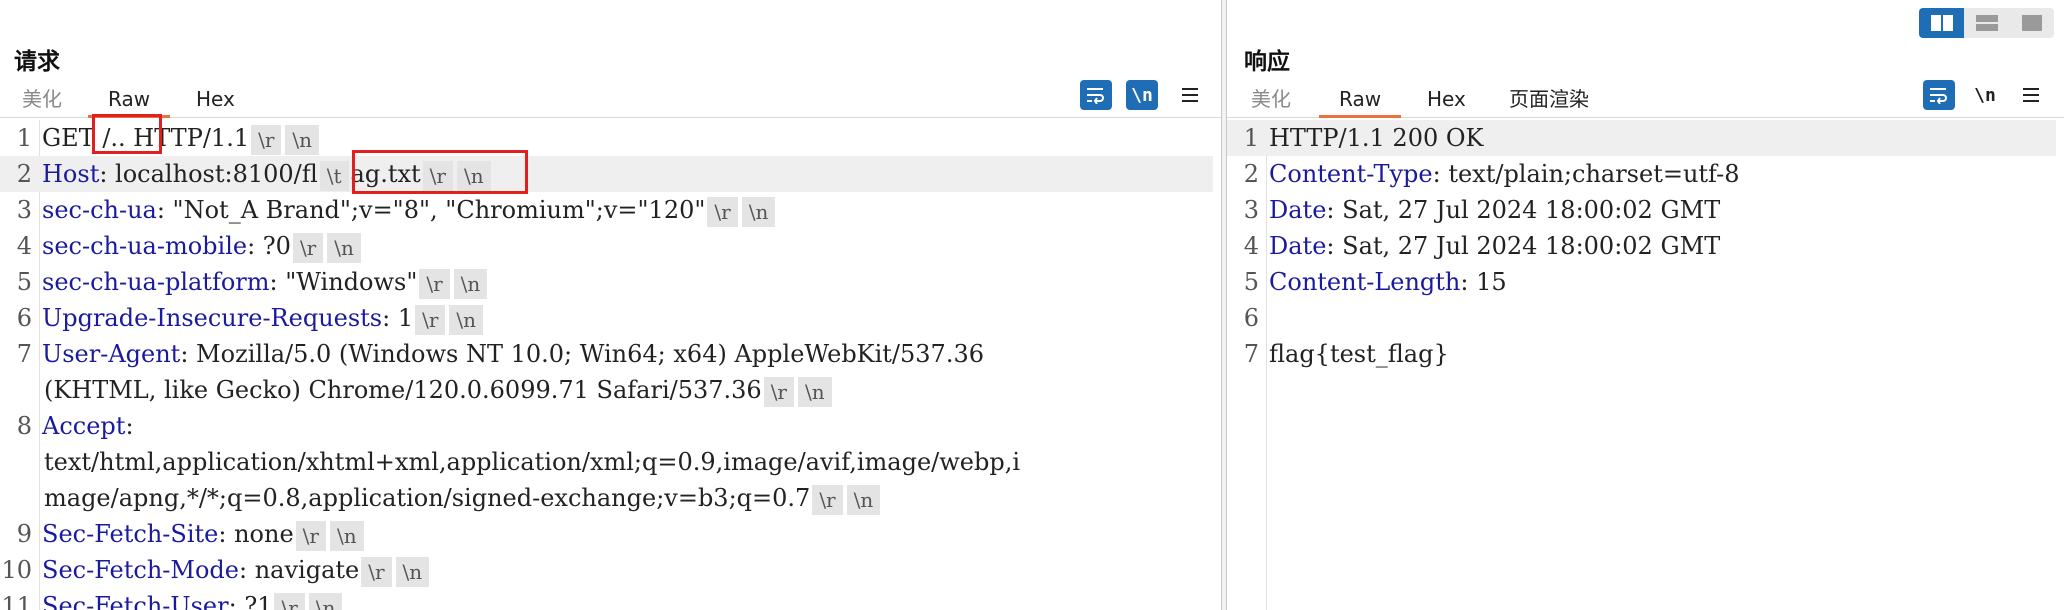 This screenshot has width=2064, height=610. What do you see at coordinates (1586, 174) in the screenshot?
I see `header-value: : text/plain;charset=utf-8` at bounding box center [1586, 174].